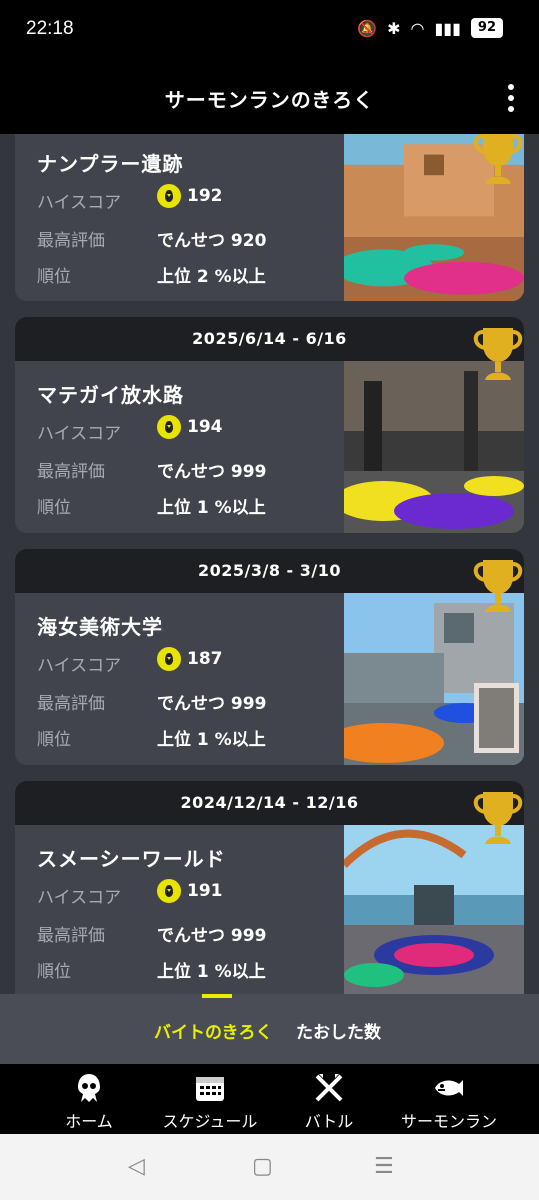 The width and height of the screenshot is (539, 1200). I want to click on signal-icon: ▮▮▮, so click(447, 28).